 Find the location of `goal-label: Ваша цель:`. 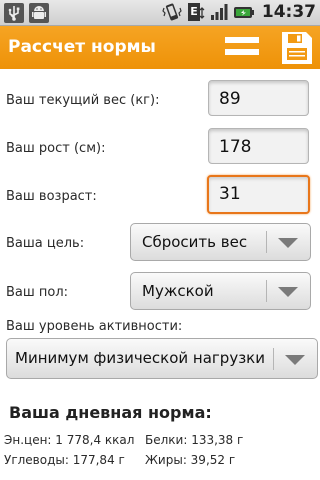

goal-label: Ваша цель: is located at coordinates (45, 243).